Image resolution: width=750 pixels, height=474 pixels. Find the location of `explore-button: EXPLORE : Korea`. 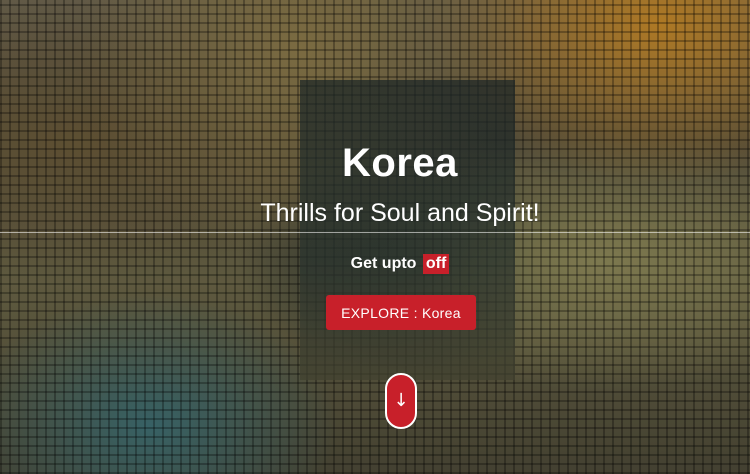

explore-button: EXPLORE : Korea is located at coordinates (401, 312).